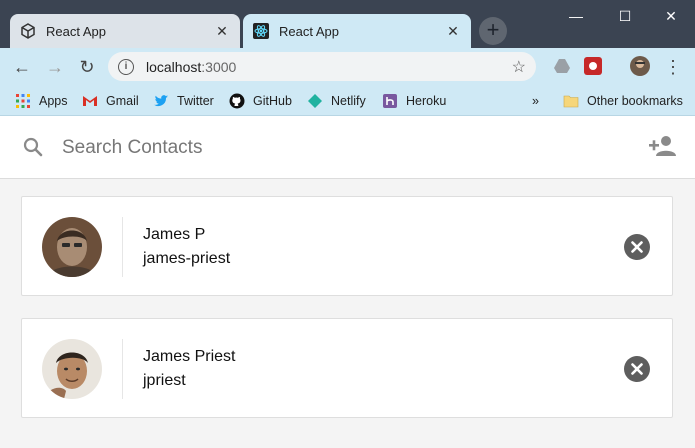  What do you see at coordinates (640, 66) in the screenshot?
I see `profile-avatar` at bounding box center [640, 66].